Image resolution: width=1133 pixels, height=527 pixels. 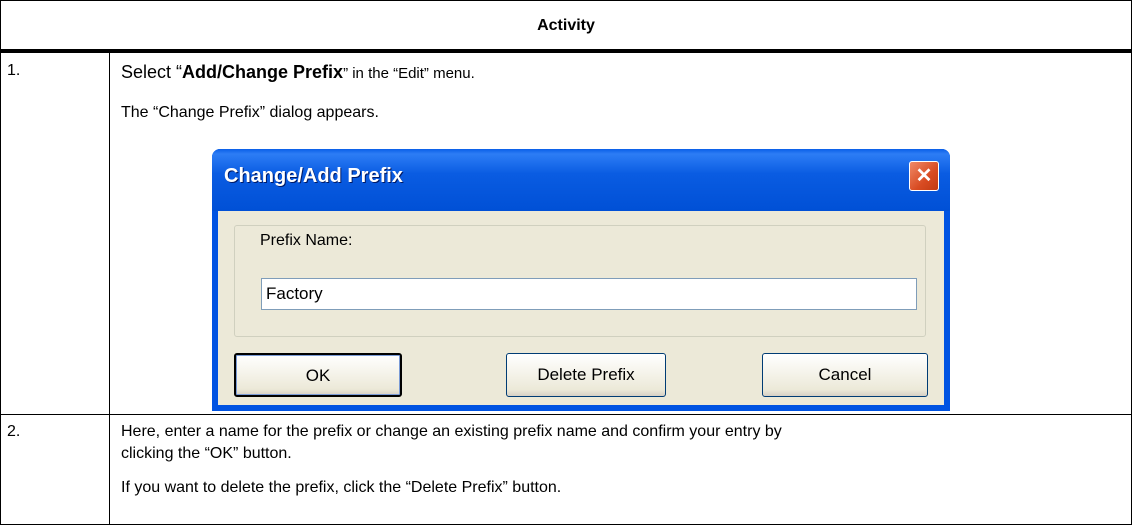 I want to click on prefix-name-value: Factory, so click(x=294, y=293).